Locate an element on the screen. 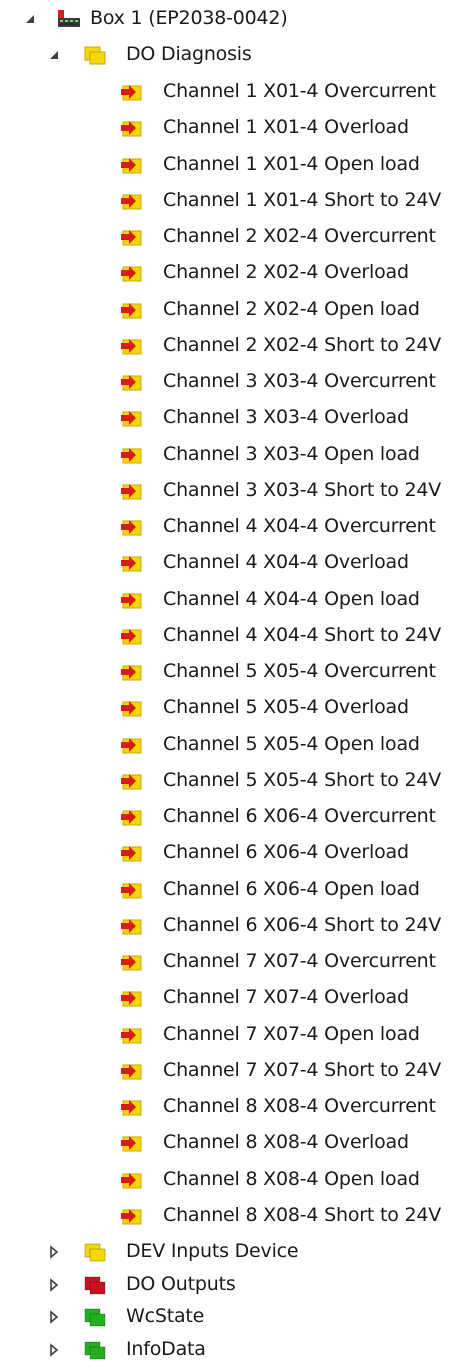 The image size is (470, 1368). tree-item-diagnosis-variable: Channel 8 X08-4 Short to 24V is located at coordinates (235, 1216).